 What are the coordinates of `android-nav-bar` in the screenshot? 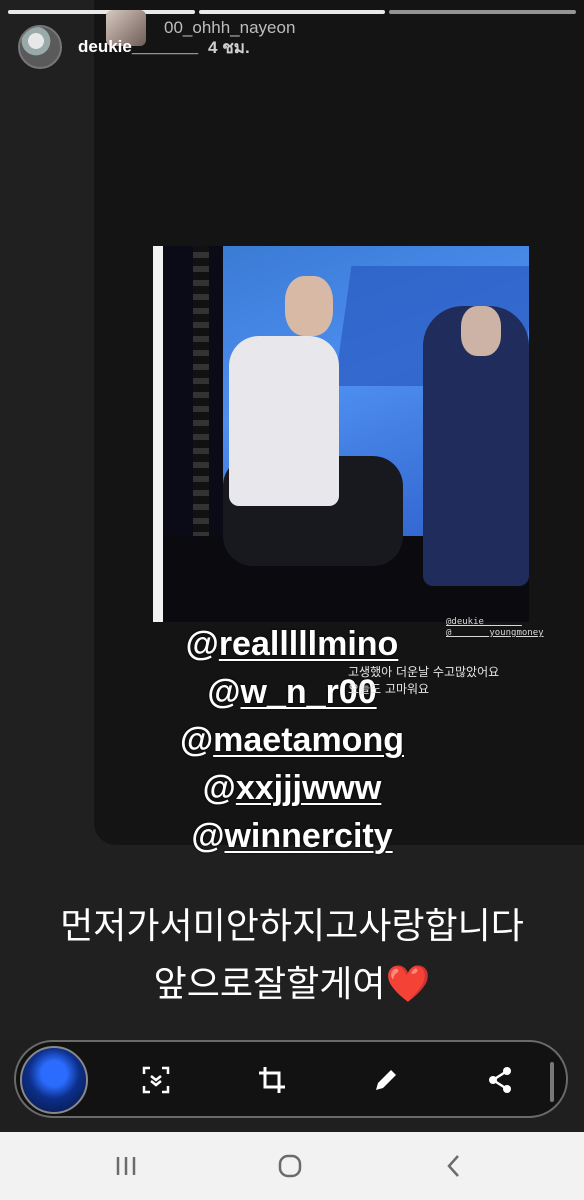 It's located at (292, 1166).